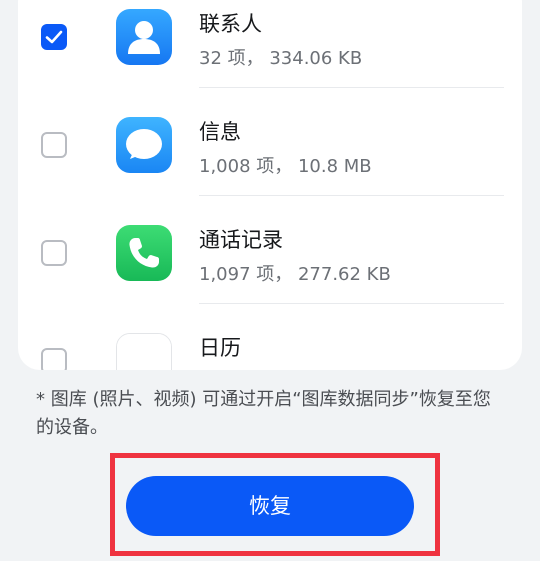  What do you see at coordinates (144, 145) in the screenshot?
I see `messages-icon` at bounding box center [144, 145].